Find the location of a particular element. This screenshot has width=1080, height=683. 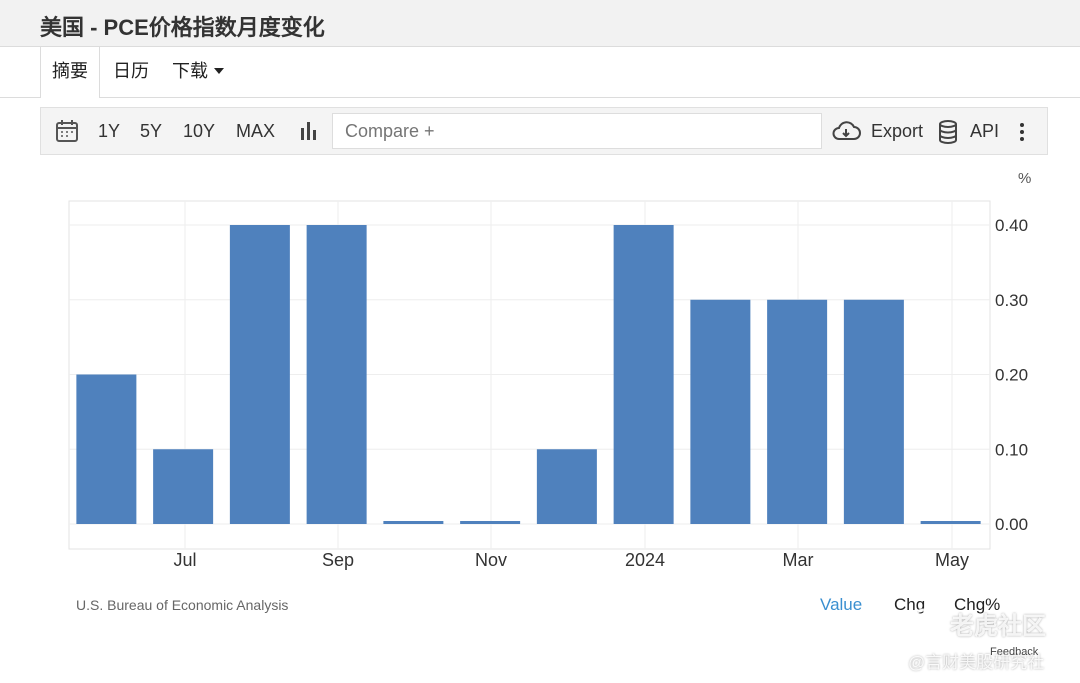

y-unit-label: % is located at coordinates (1024, 178).